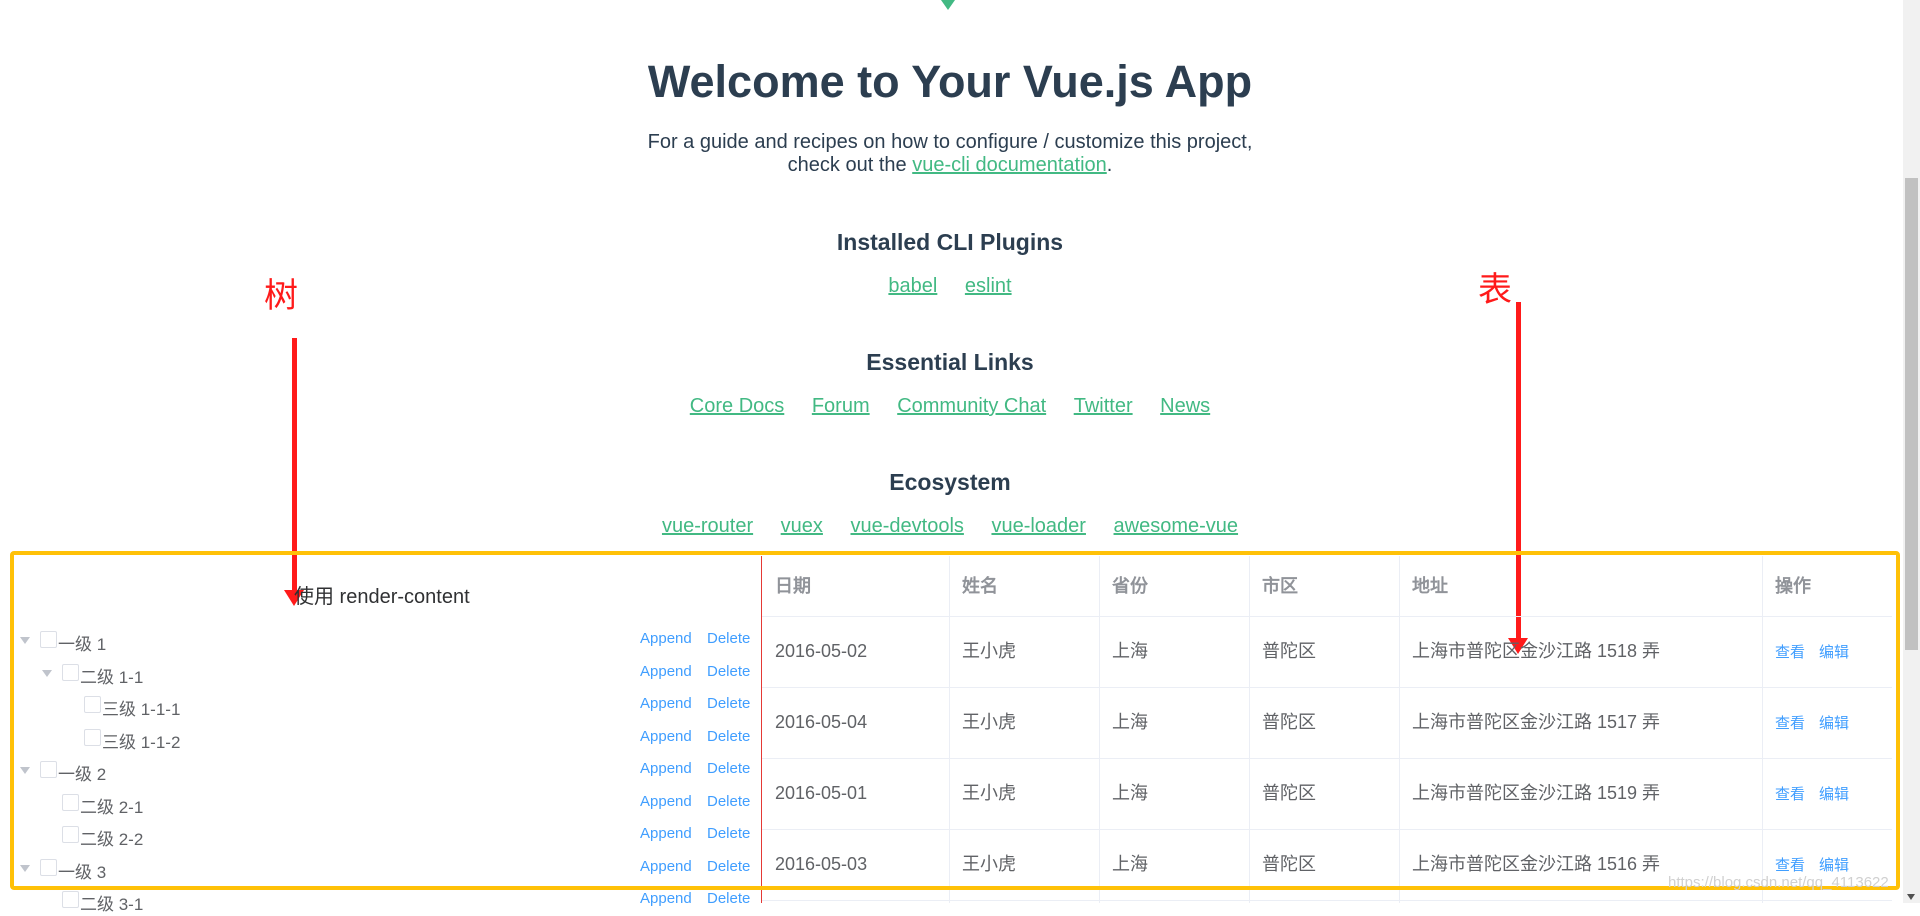  What do you see at coordinates (950, 242) in the screenshot?
I see `plugins-heading: Installed CLI Plugins` at bounding box center [950, 242].